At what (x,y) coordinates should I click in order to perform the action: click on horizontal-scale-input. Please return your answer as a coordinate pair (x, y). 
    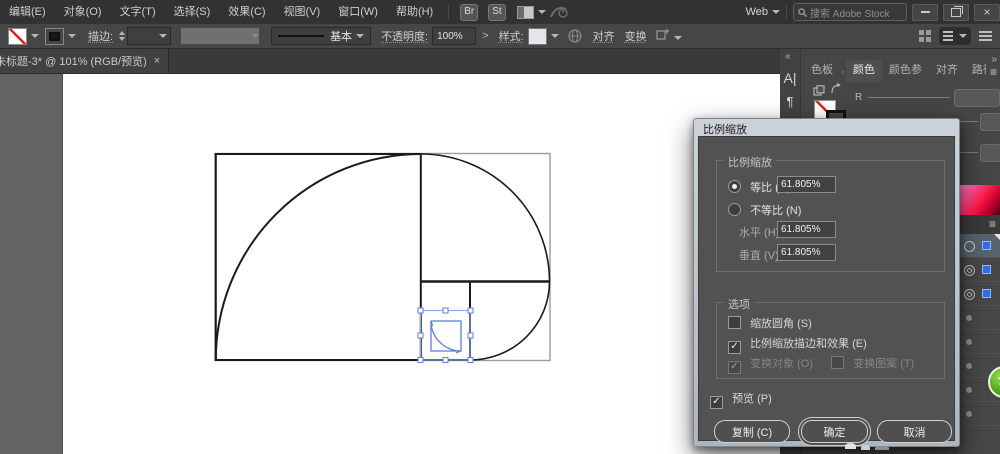
    Looking at the image, I should click on (806, 229).